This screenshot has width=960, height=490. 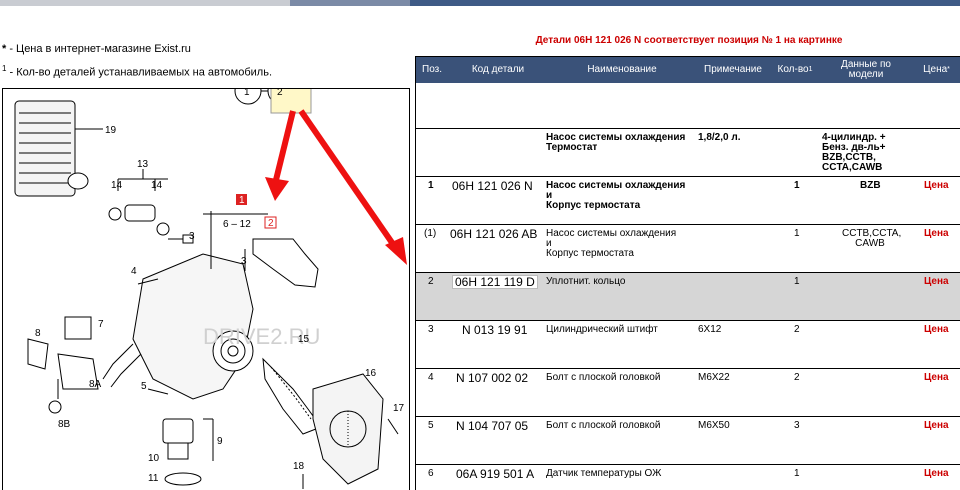 What do you see at coordinates (285, 263) in the screenshot?
I see `seal-ring-part` at bounding box center [285, 263].